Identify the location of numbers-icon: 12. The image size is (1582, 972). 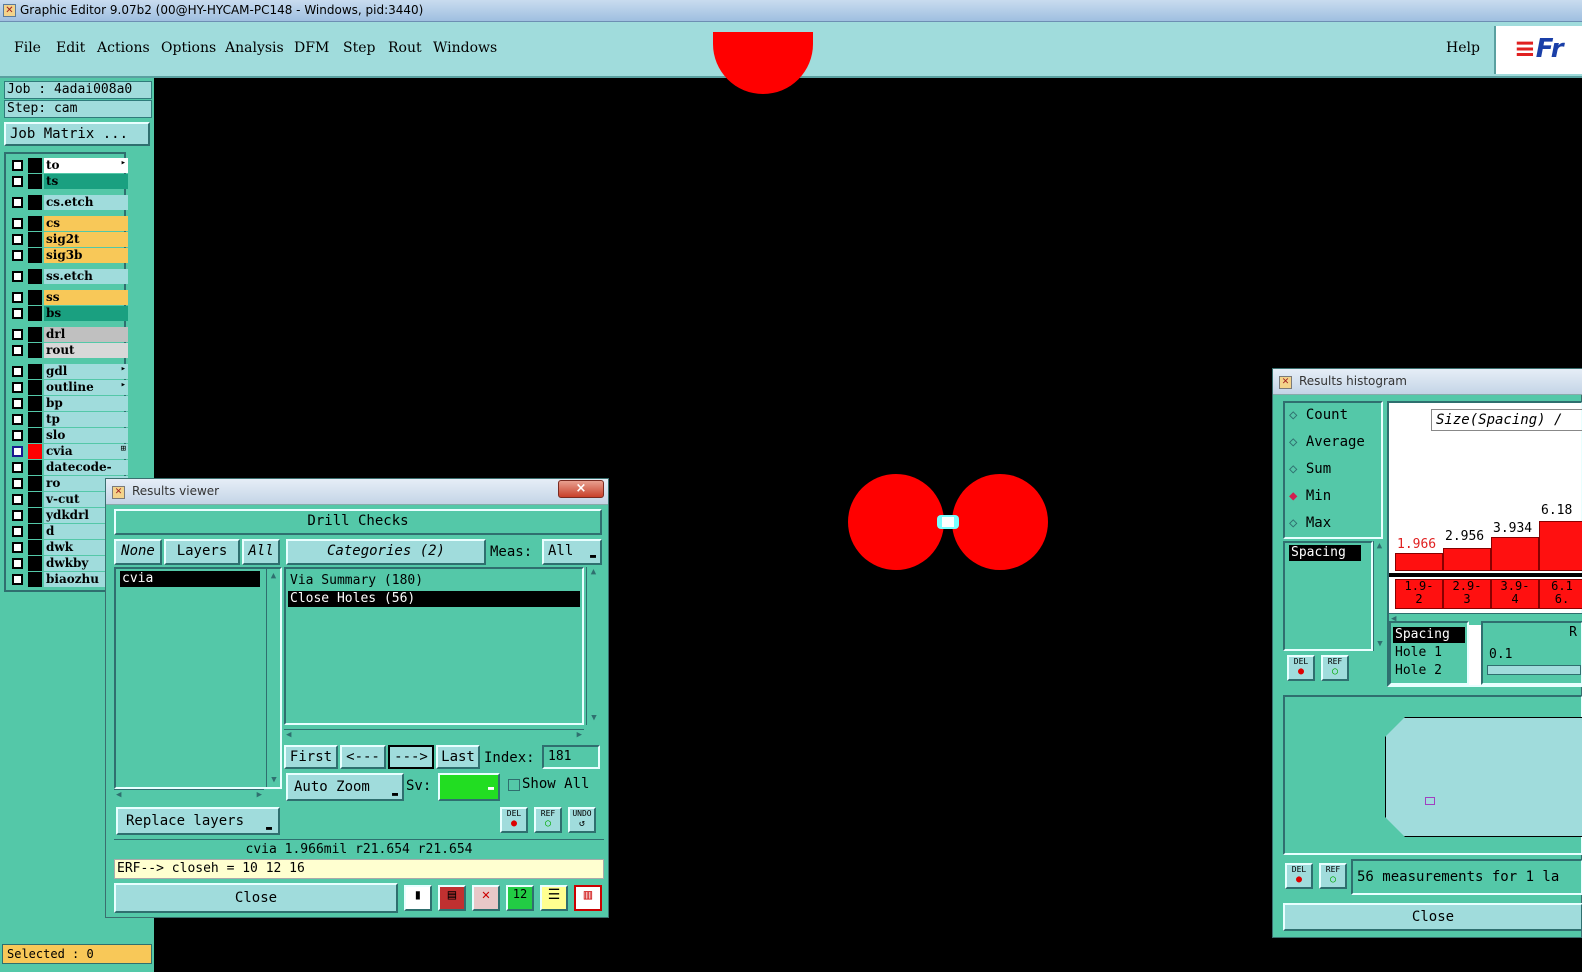
(520, 898).